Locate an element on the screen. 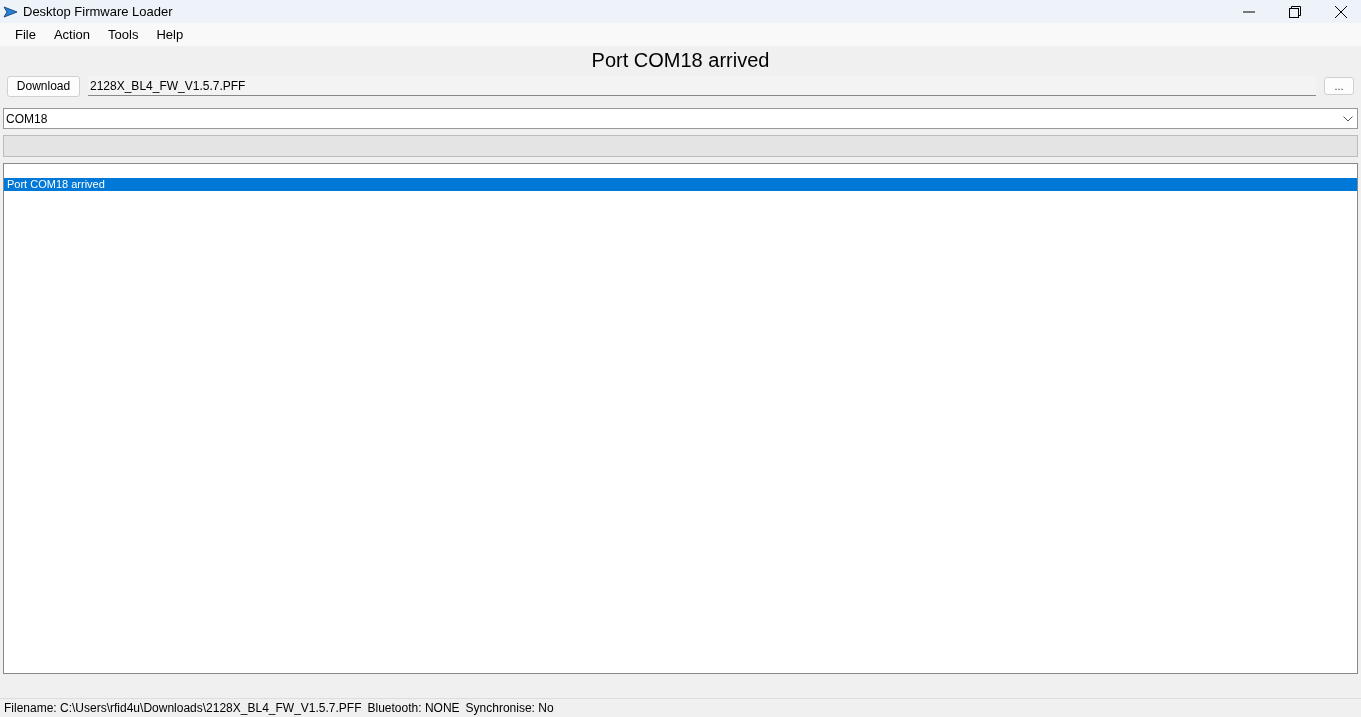 This screenshot has height=717, width=1361. chevron-down-icon is located at coordinates (1348, 118).